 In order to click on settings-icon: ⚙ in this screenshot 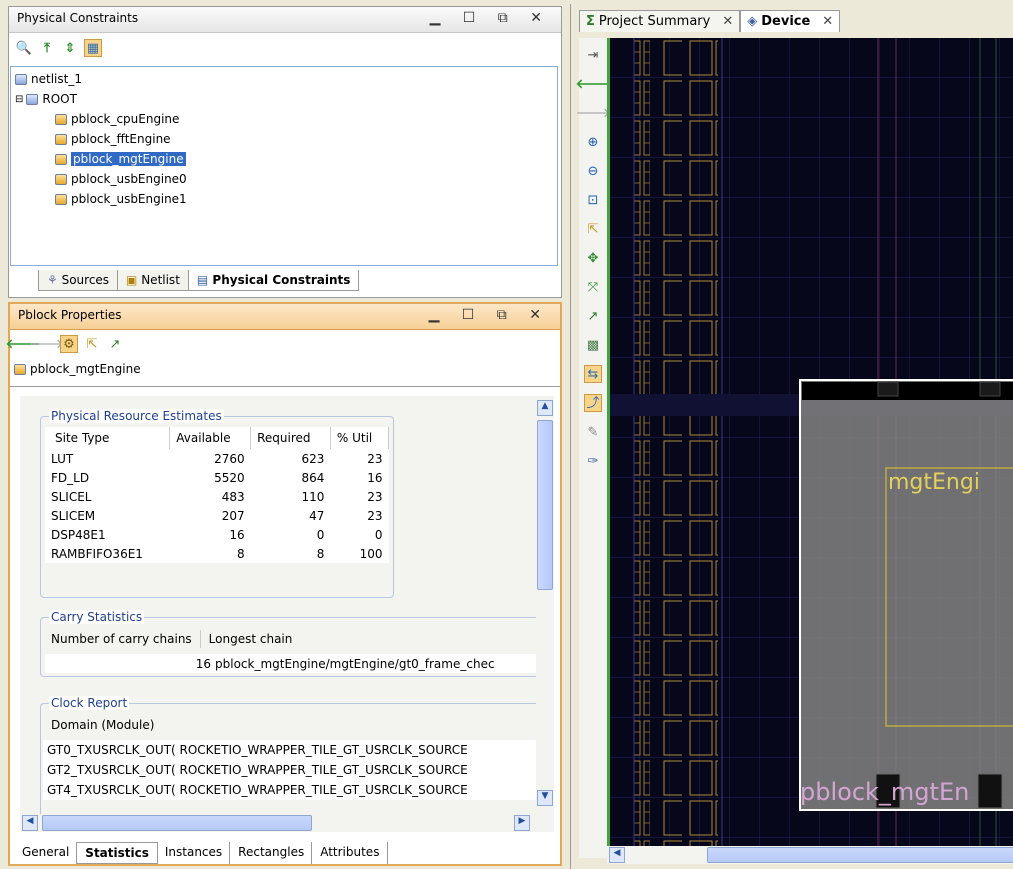, I will do `click(69, 344)`.